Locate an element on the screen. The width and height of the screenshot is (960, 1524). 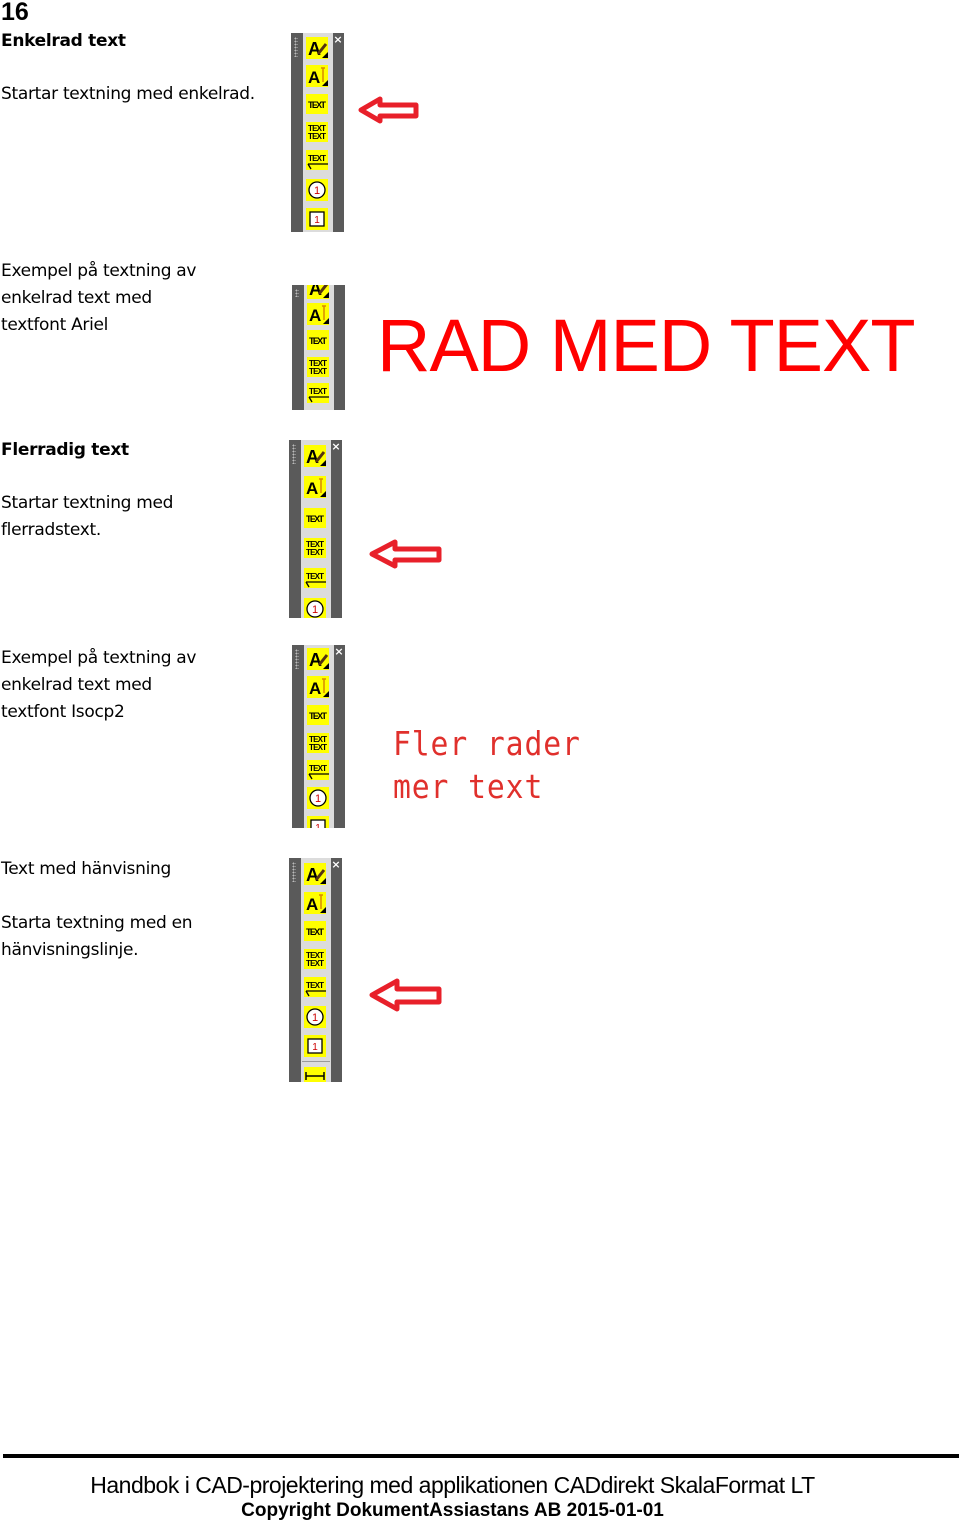
page-number: 16 is located at coordinates (15, 13).